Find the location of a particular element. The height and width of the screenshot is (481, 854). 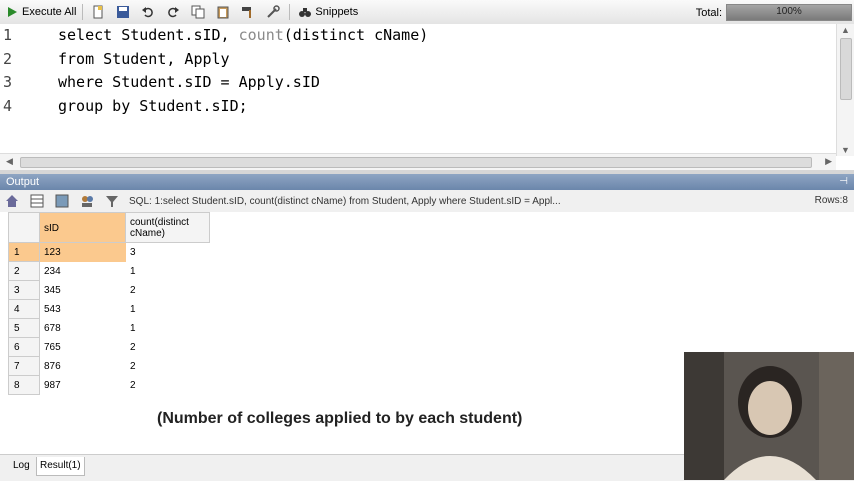

export-icon is located at coordinates (62, 201).